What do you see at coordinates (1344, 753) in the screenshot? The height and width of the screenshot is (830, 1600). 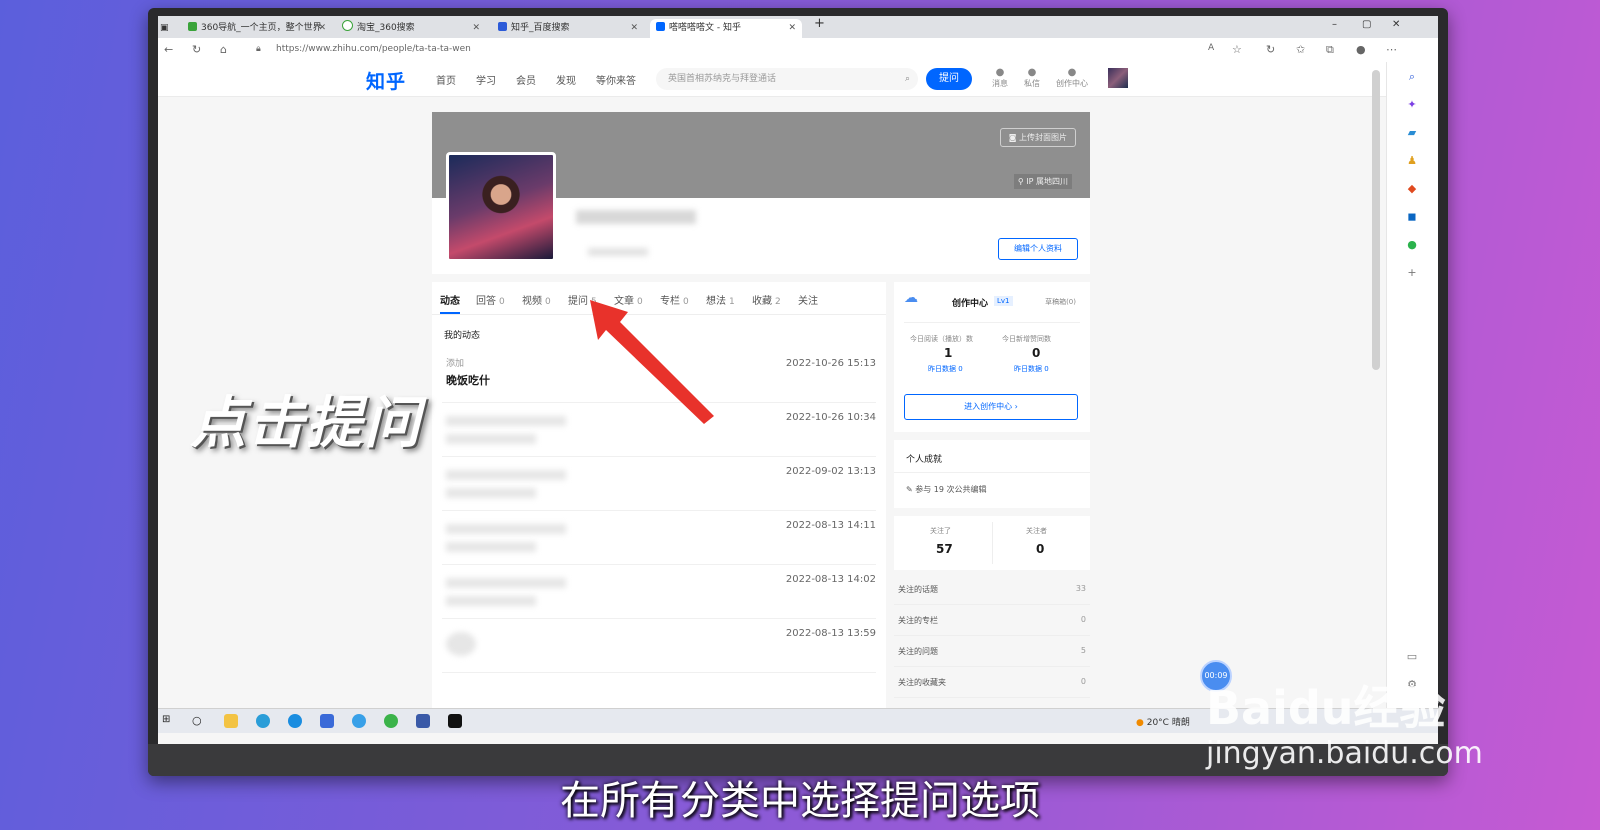 I see `watermark-url: jingyan.baidu.com` at bounding box center [1344, 753].